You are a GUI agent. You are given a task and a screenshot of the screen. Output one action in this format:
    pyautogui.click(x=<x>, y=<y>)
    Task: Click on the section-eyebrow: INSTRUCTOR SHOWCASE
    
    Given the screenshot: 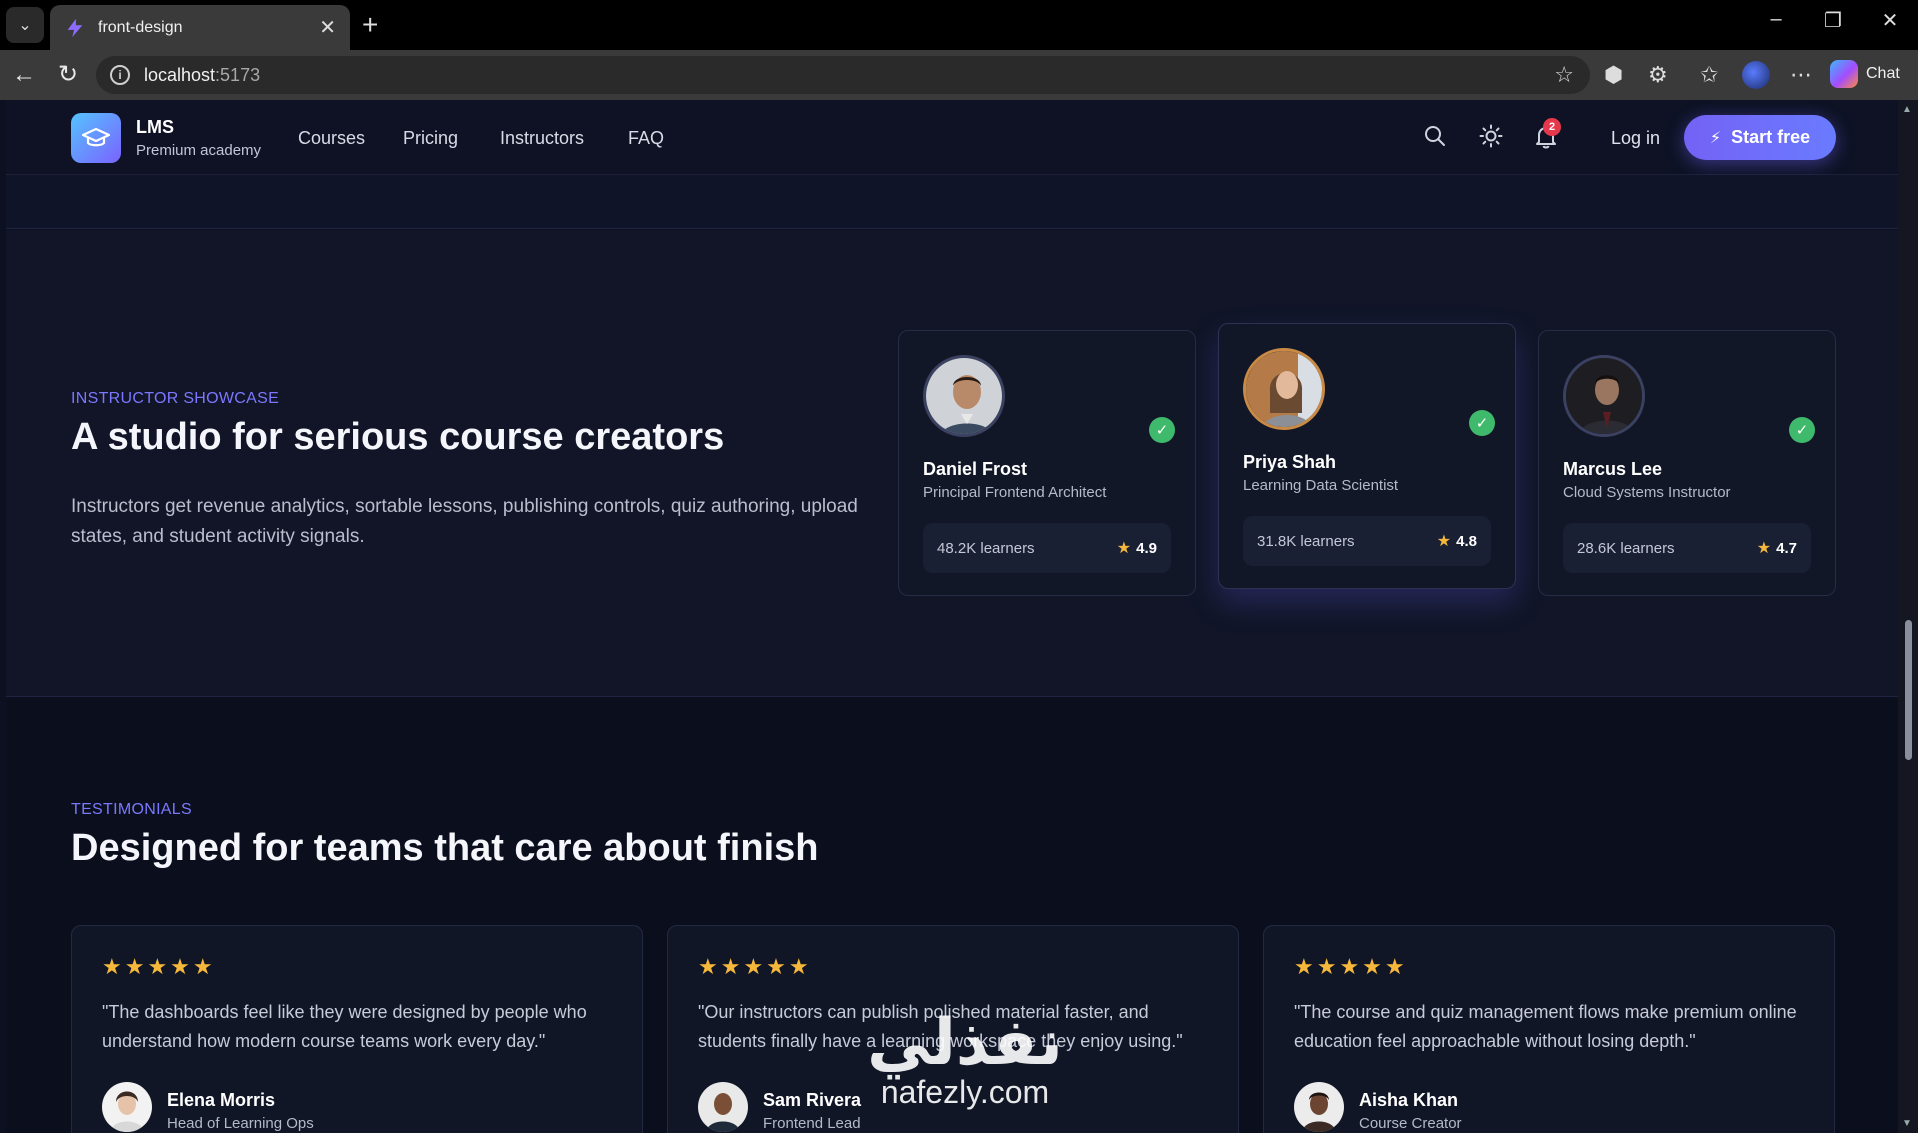 What is the action you would take?
    pyautogui.click(x=175, y=398)
    